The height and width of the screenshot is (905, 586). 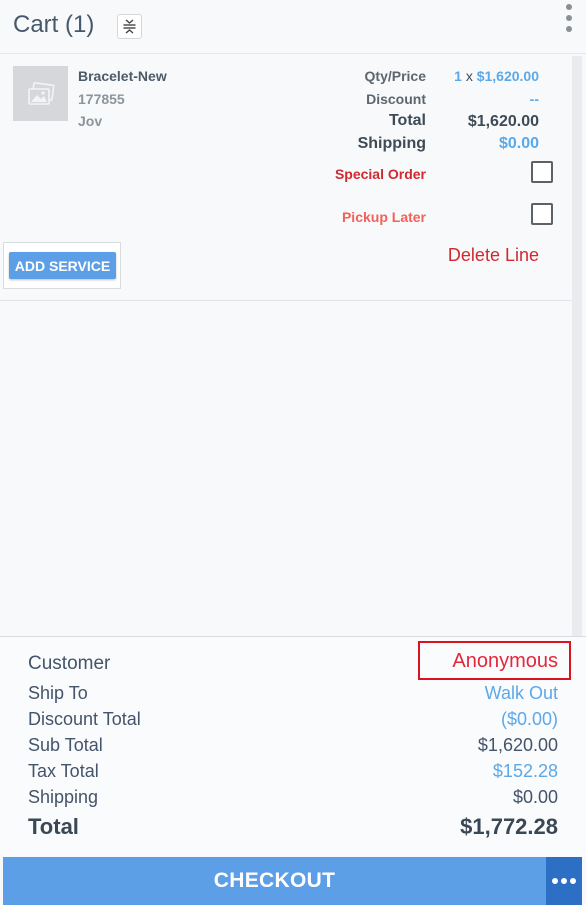 I want to click on delete-line-link: Delete Line, so click(x=493, y=255).